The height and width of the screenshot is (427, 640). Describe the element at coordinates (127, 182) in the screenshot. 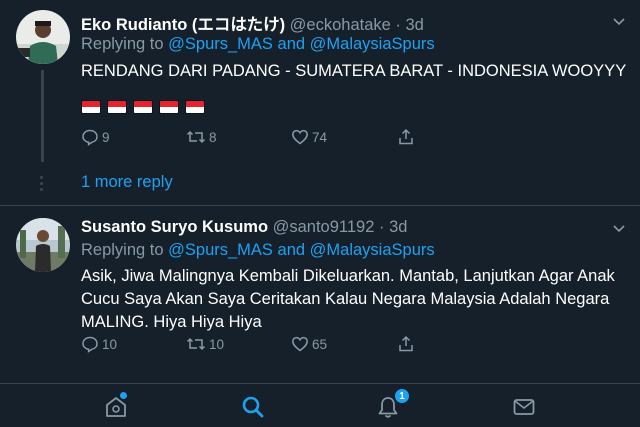

I see `more-reply-link: 1 more reply` at that location.